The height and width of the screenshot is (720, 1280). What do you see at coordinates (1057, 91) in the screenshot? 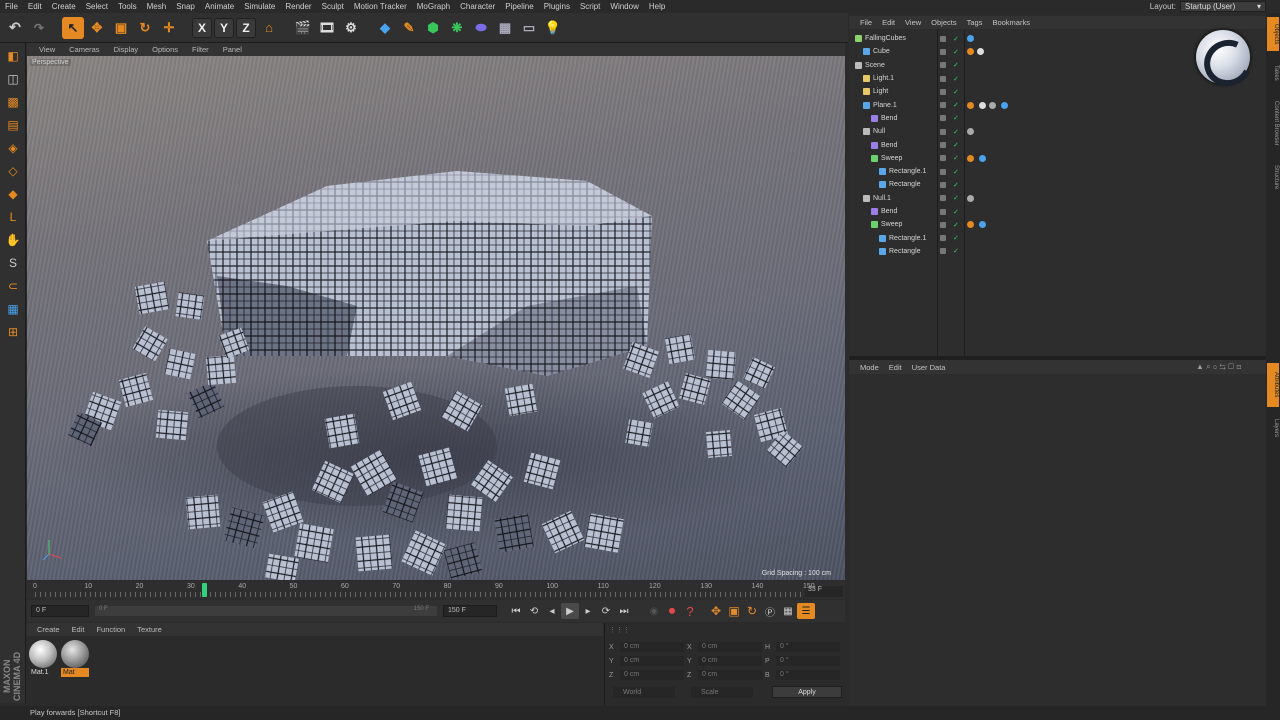
I see `object-row: Light ✓` at bounding box center [1057, 91].